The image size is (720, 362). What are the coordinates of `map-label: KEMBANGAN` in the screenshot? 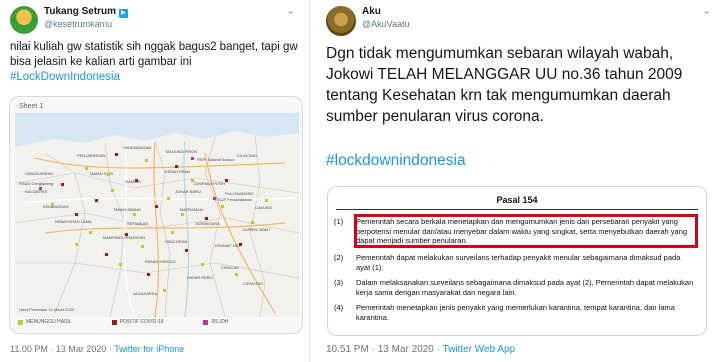 It's located at (56, 206).